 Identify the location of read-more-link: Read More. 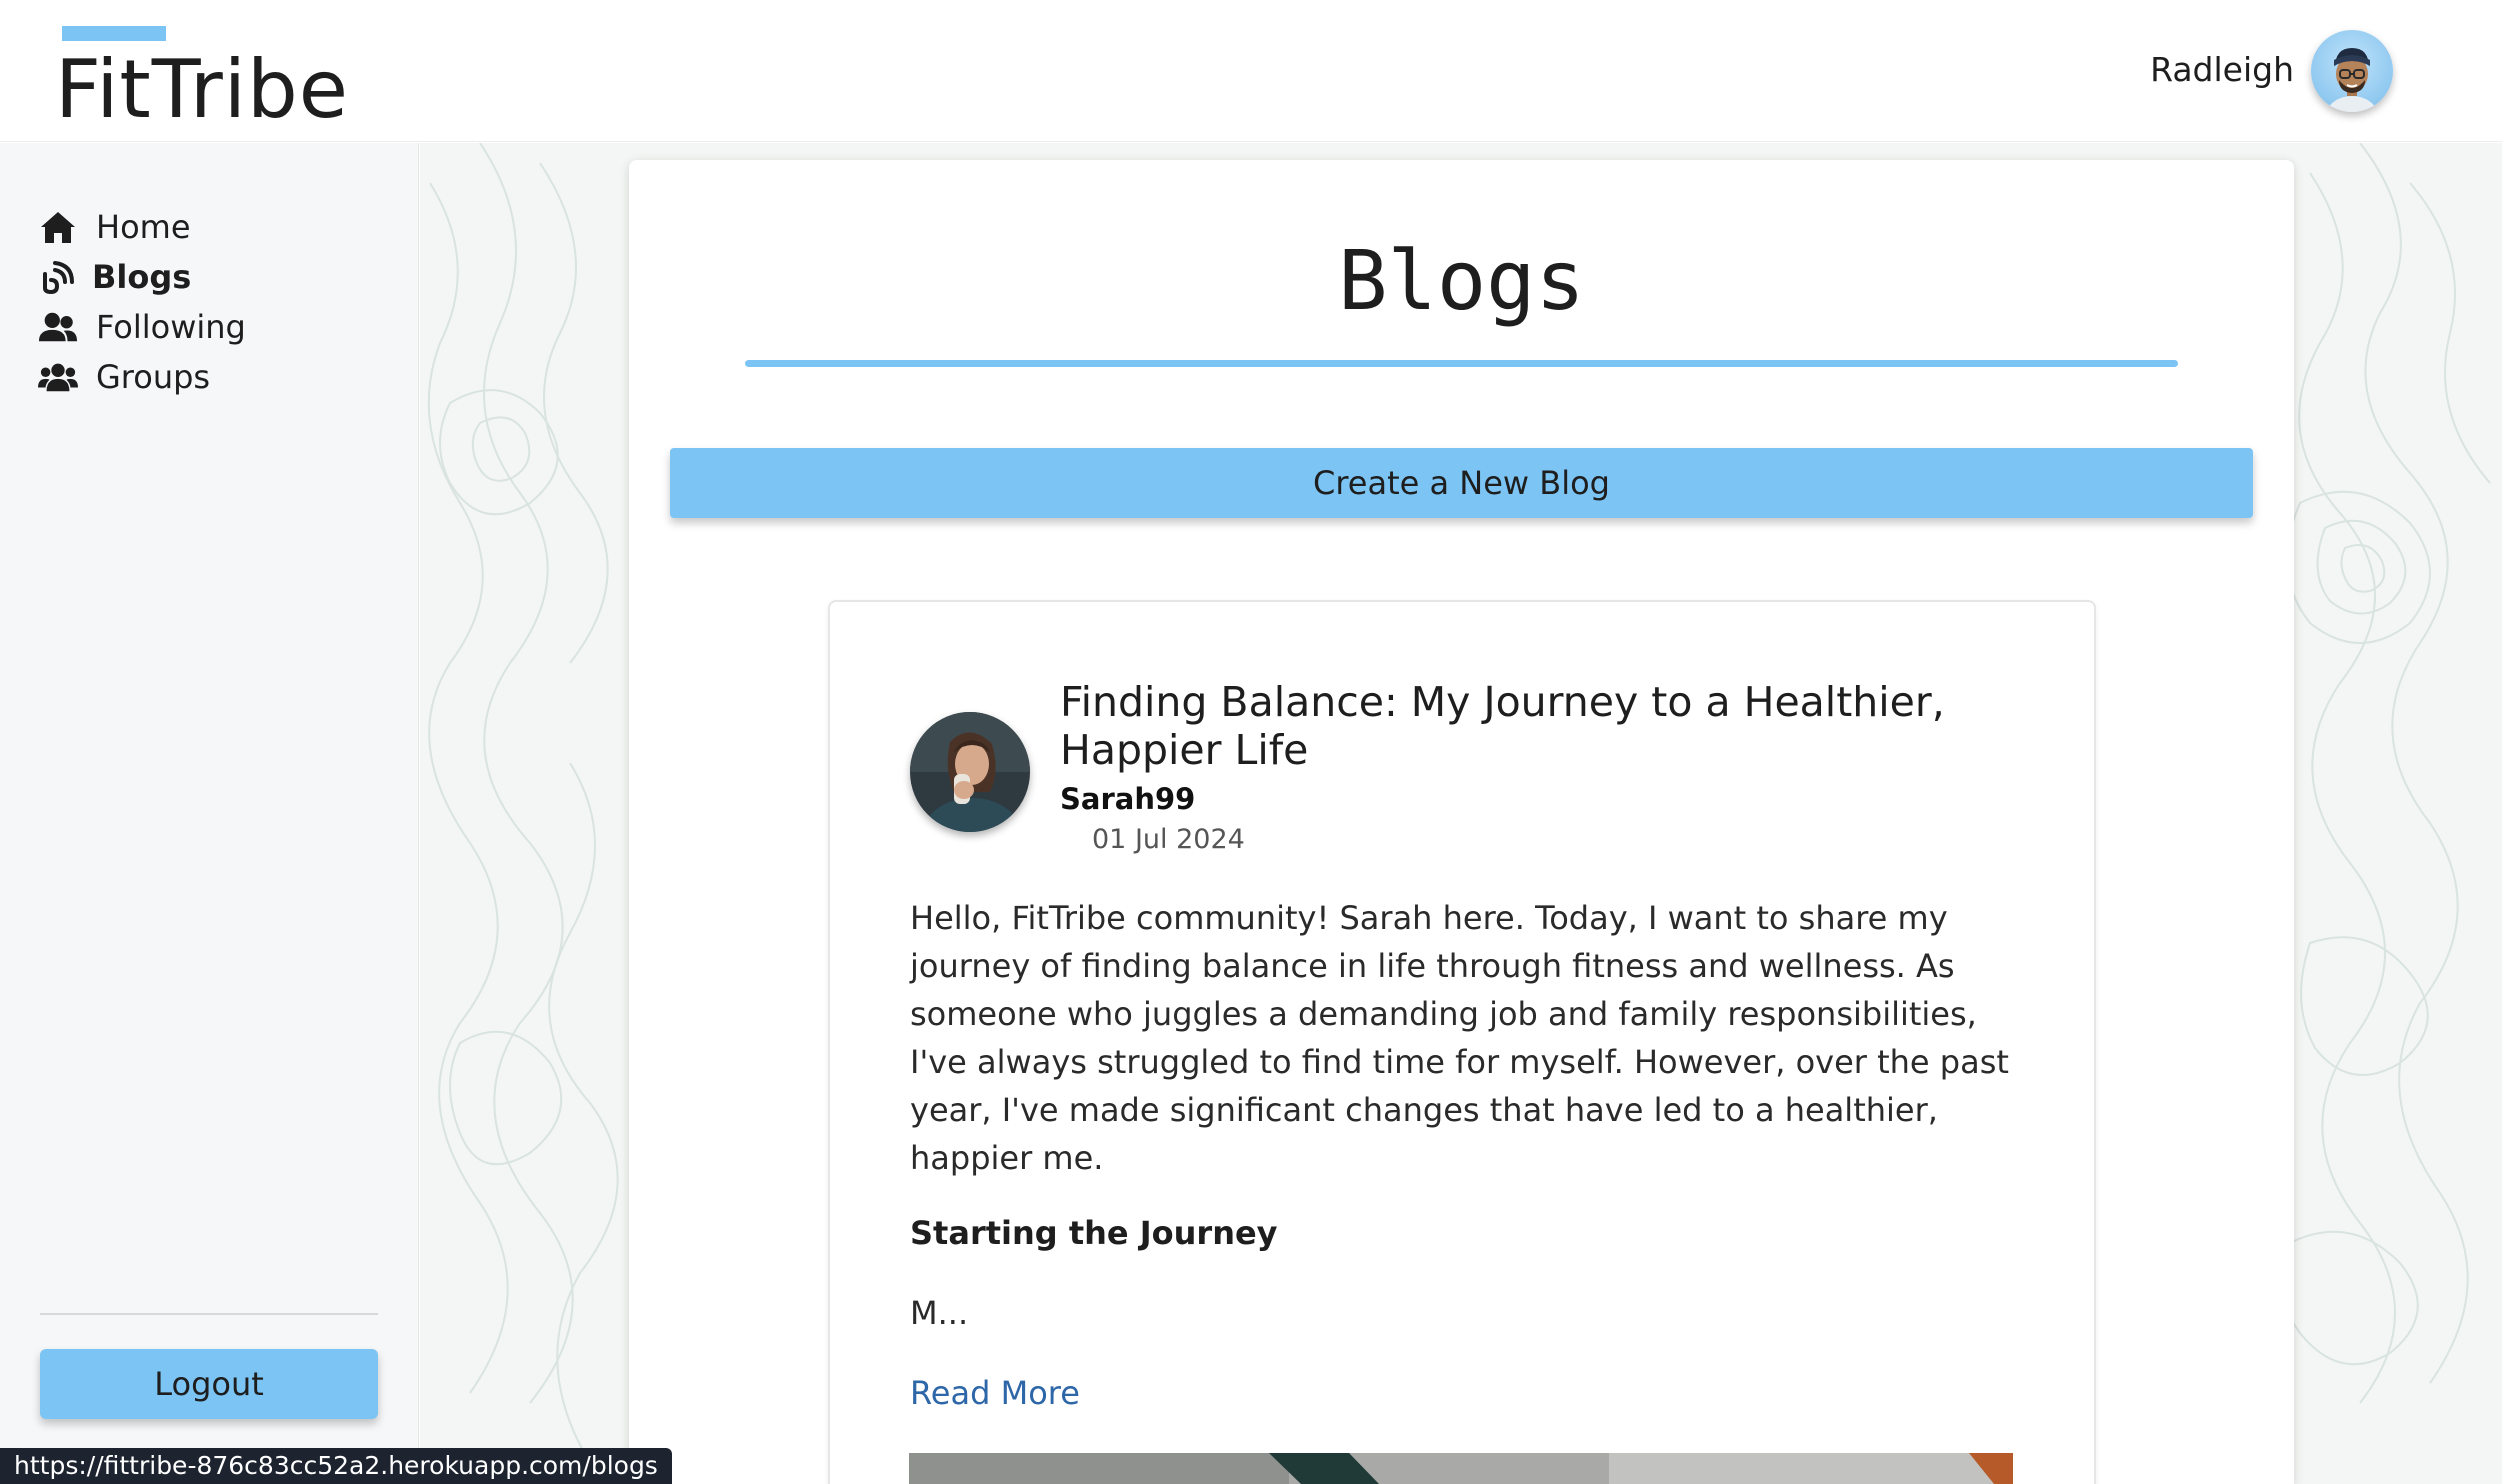
(995, 1393).